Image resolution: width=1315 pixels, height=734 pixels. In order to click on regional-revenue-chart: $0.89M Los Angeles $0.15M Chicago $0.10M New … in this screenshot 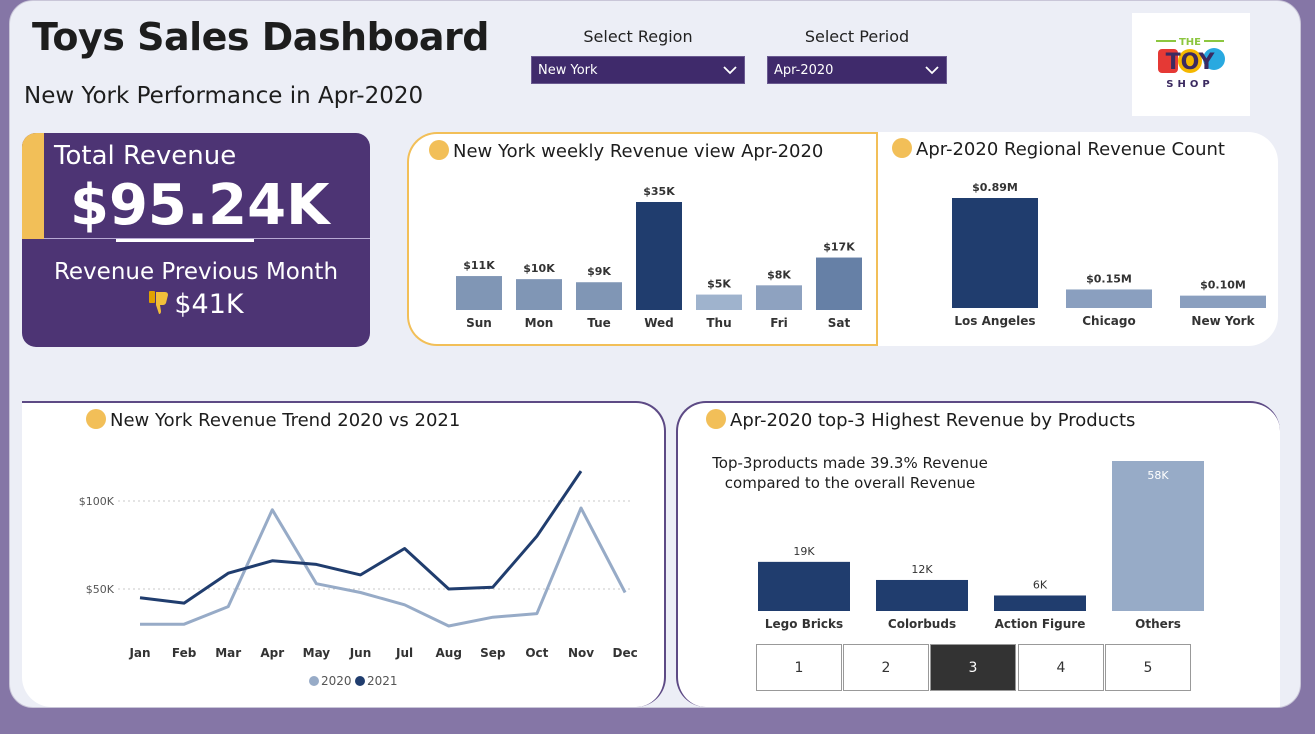, I will do `click(1109, 254)`.